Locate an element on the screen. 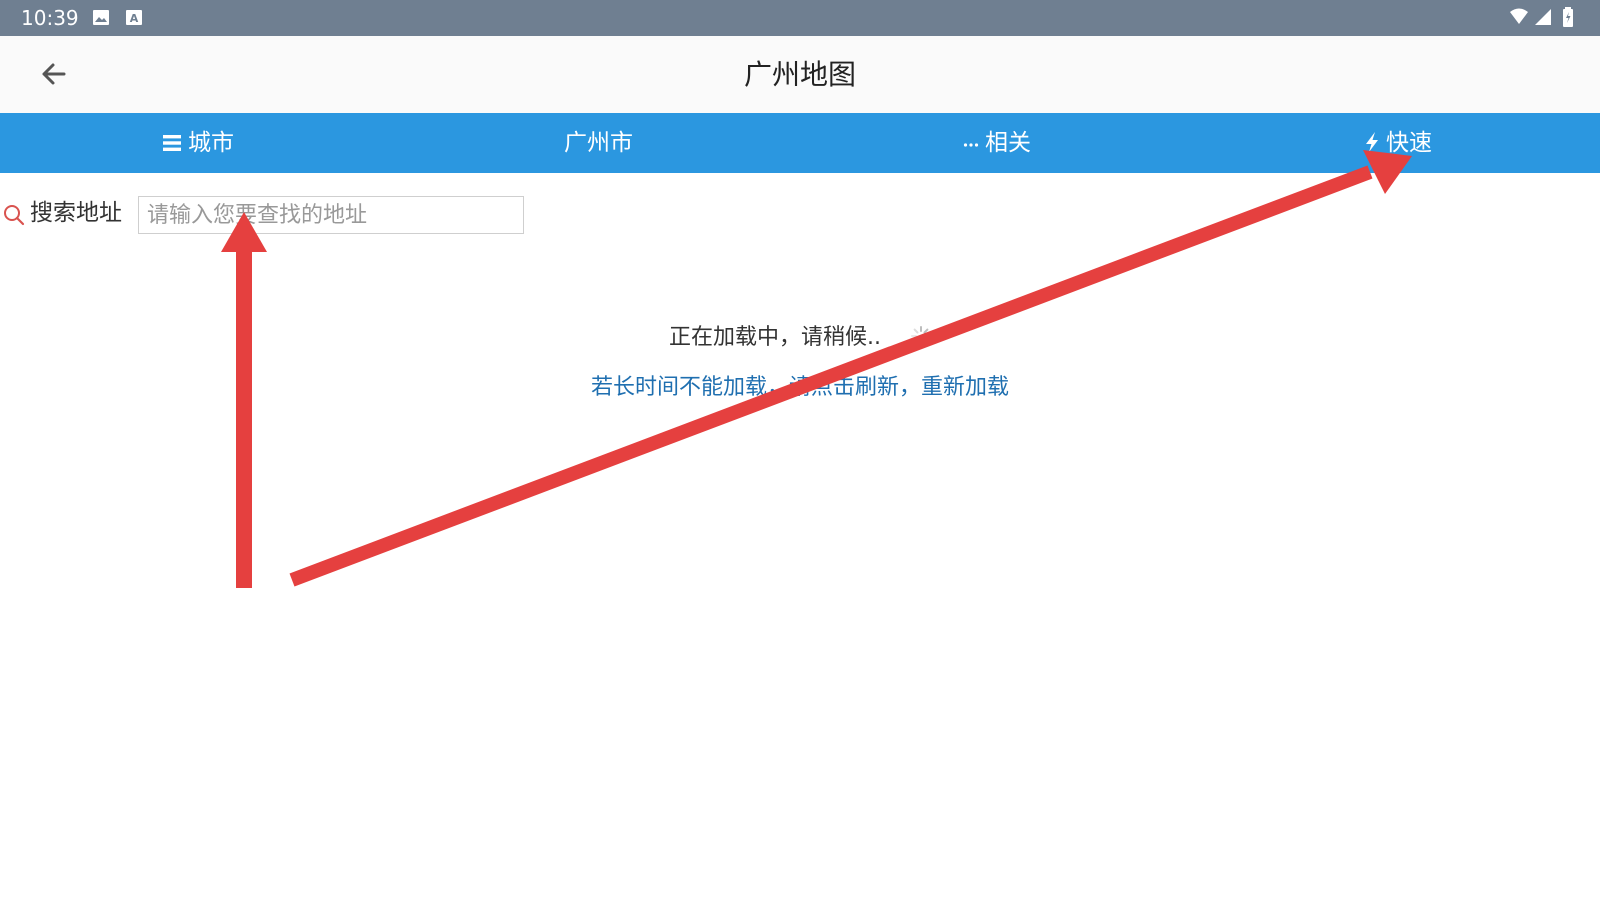 The height and width of the screenshot is (900, 1600). image-icon is located at coordinates (101, 17).